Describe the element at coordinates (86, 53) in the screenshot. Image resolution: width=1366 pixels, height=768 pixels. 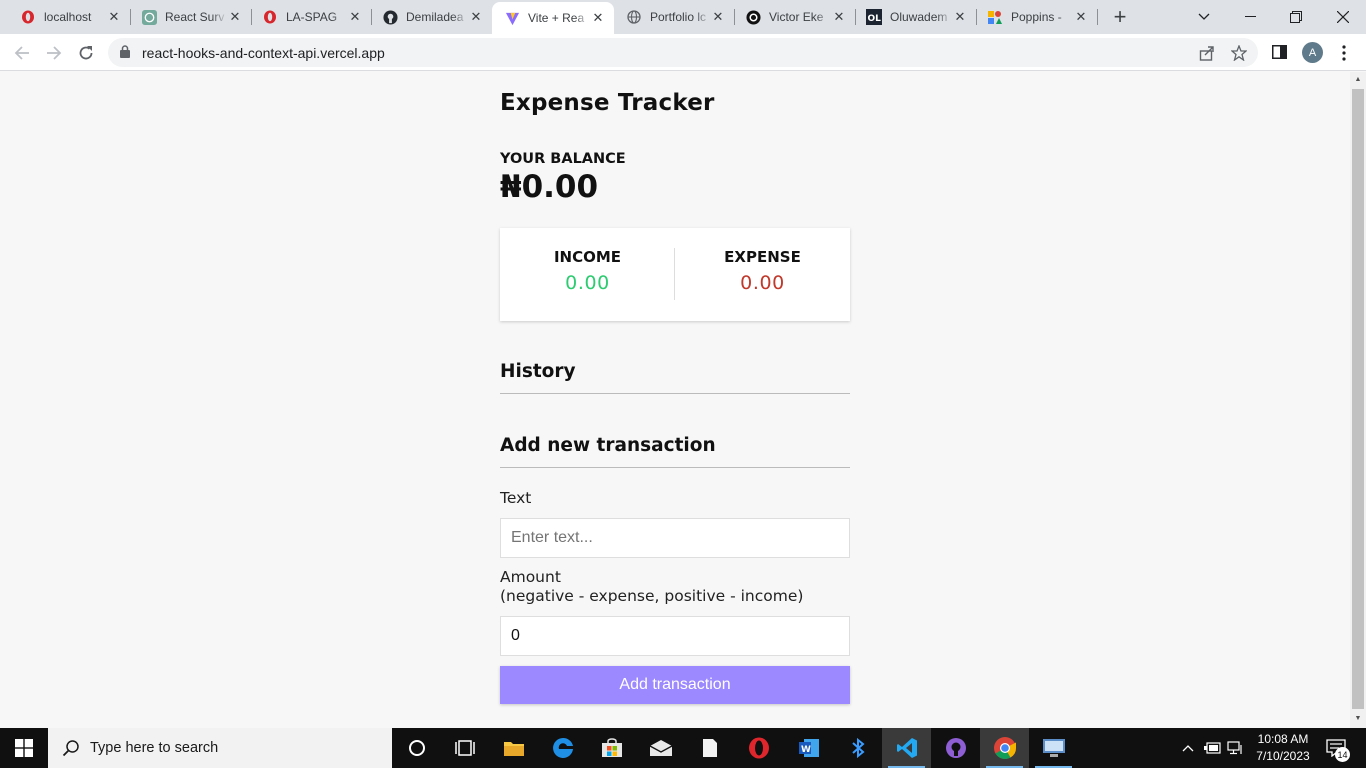
I see `reload-button` at that location.